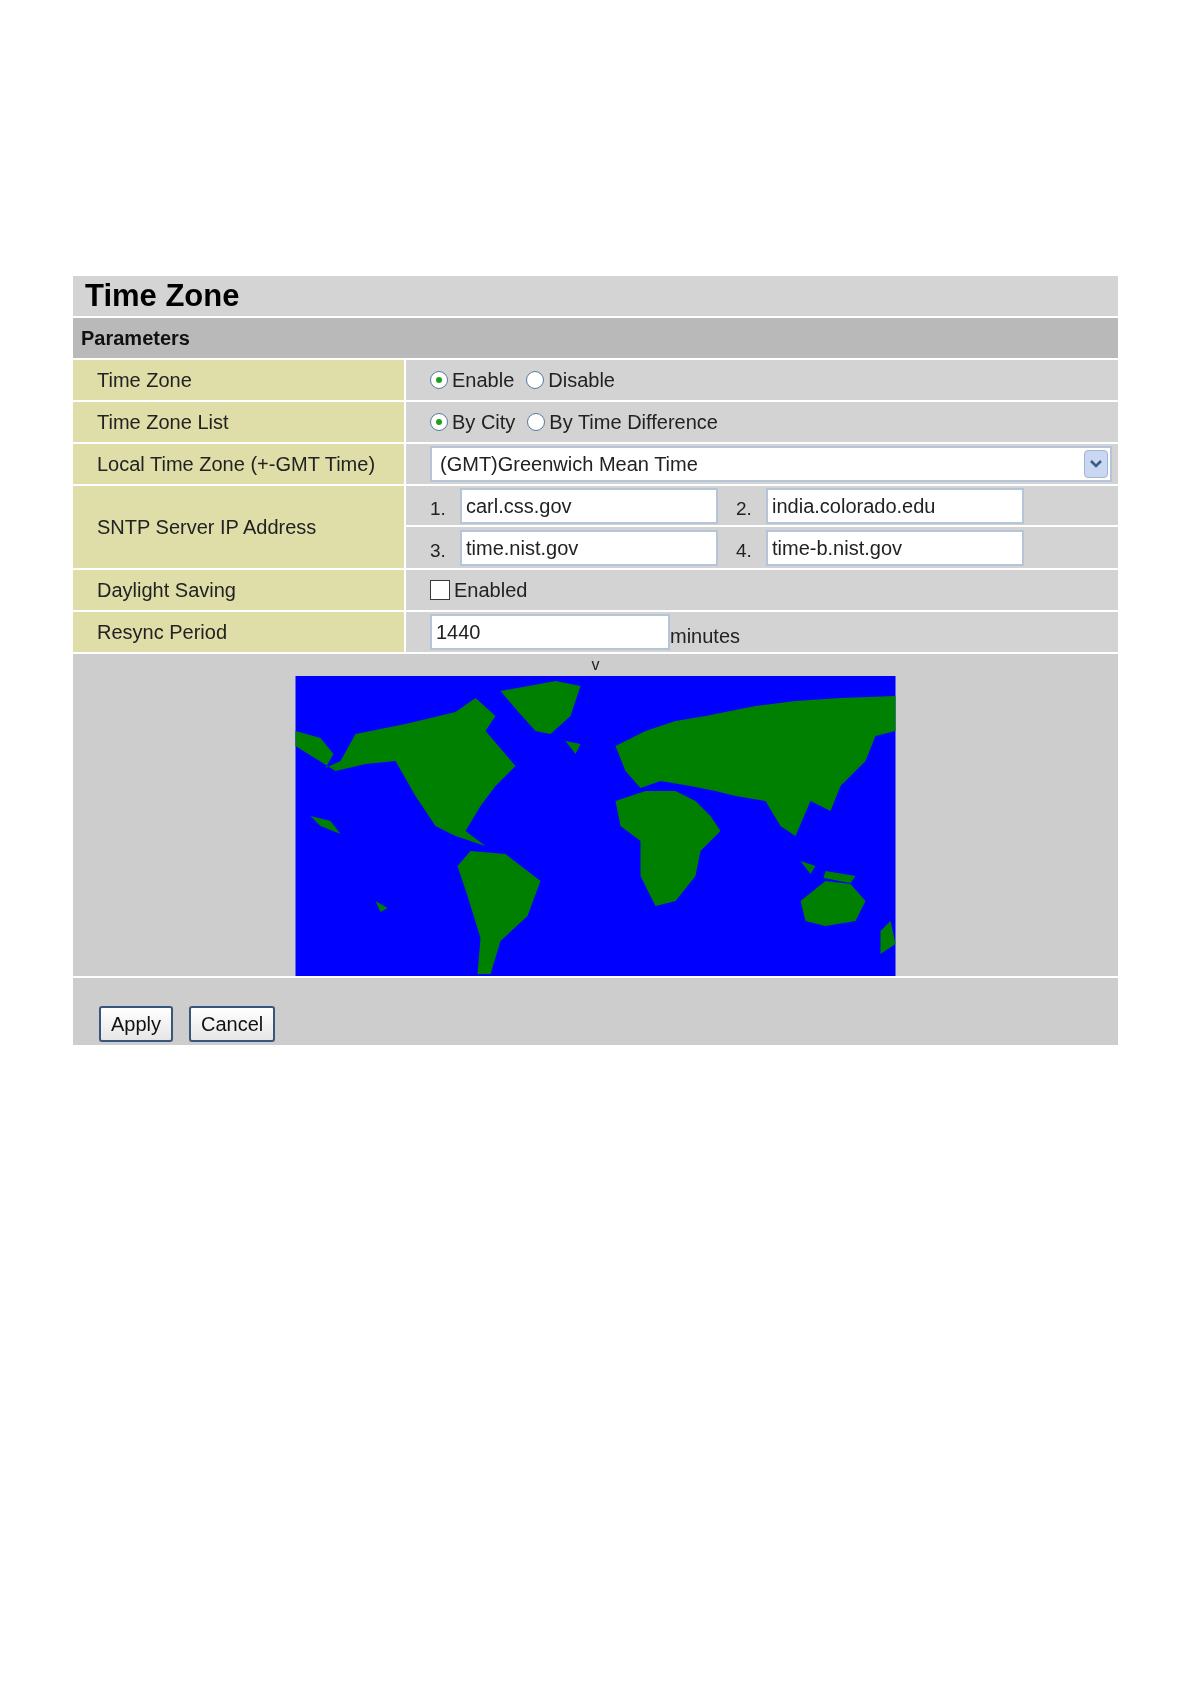  What do you see at coordinates (144, 380) in the screenshot?
I see `field-label: Time Zone` at bounding box center [144, 380].